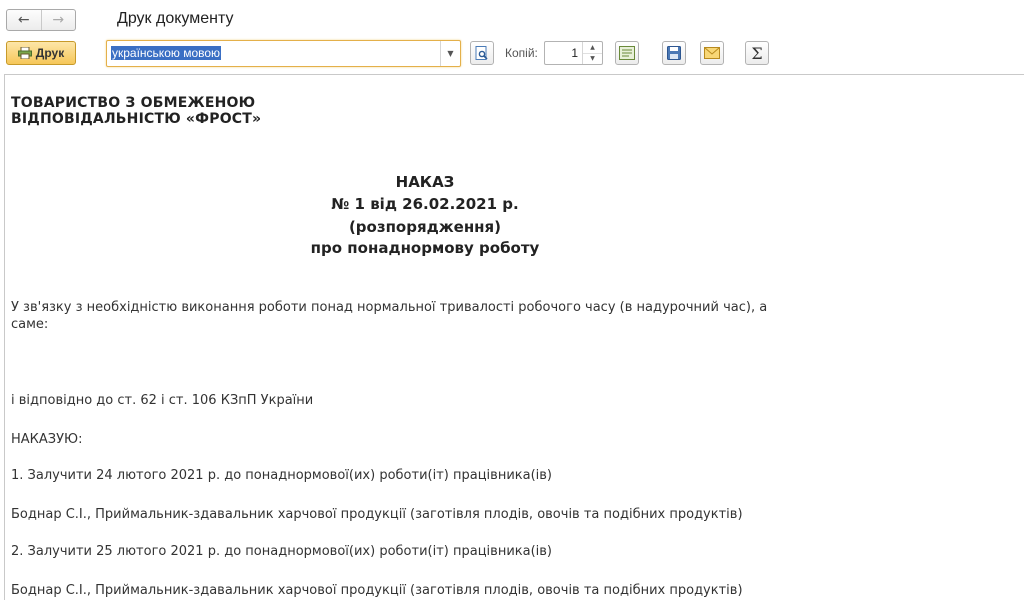 The image size is (1024, 600). Describe the element at coordinates (47, 439) in the screenshot. I see `order-word: НАКАЗУЮ:` at that location.